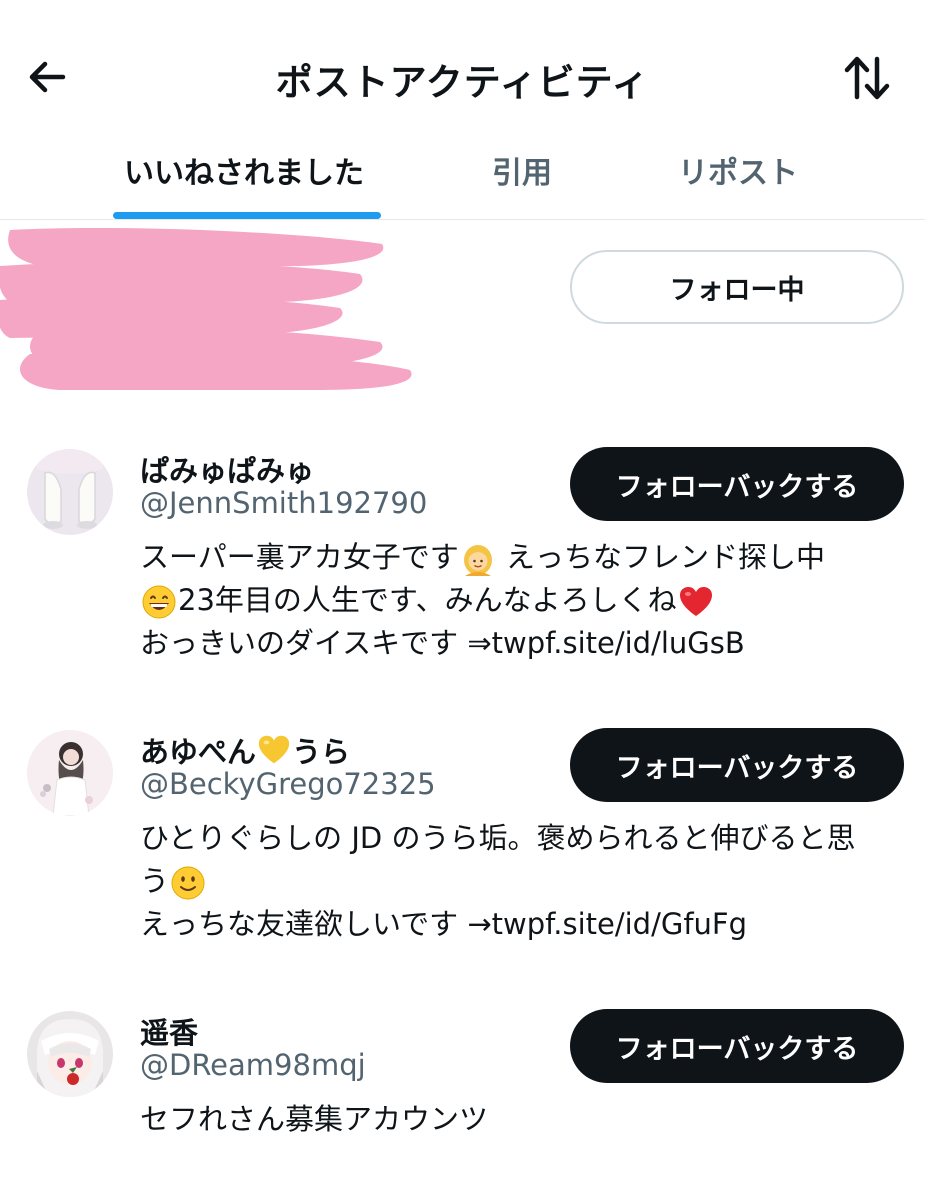 The image size is (925, 1200). Describe the element at coordinates (245, 750) in the screenshot. I see `user-display-name: あゆぺん うら` at that location.